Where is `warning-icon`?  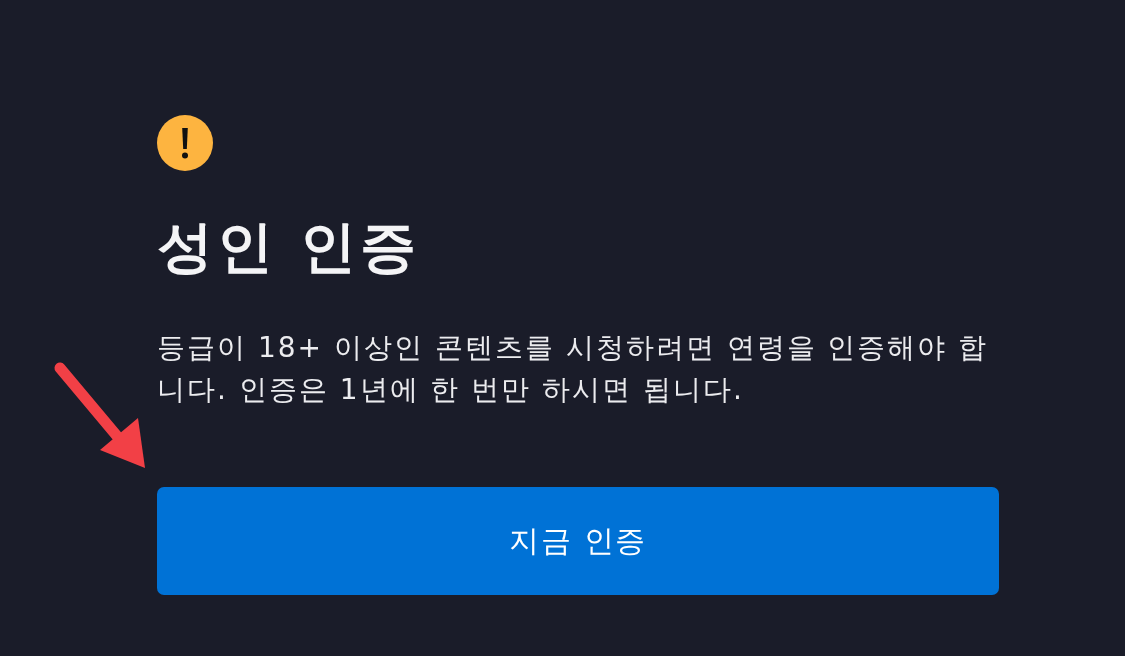
warning-icon is located at coordinates (185, 143).